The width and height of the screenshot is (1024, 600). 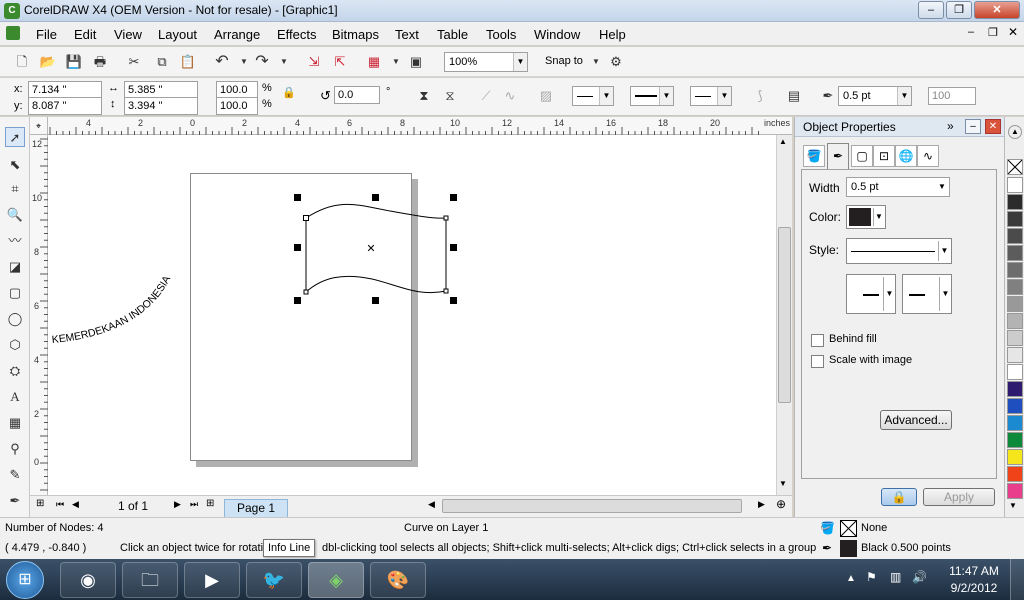 What do you see at coordinates (15, 475) in the screenshot?
I see `eyedropper-tool-icon: ✎` at bounding box center [15, 475].